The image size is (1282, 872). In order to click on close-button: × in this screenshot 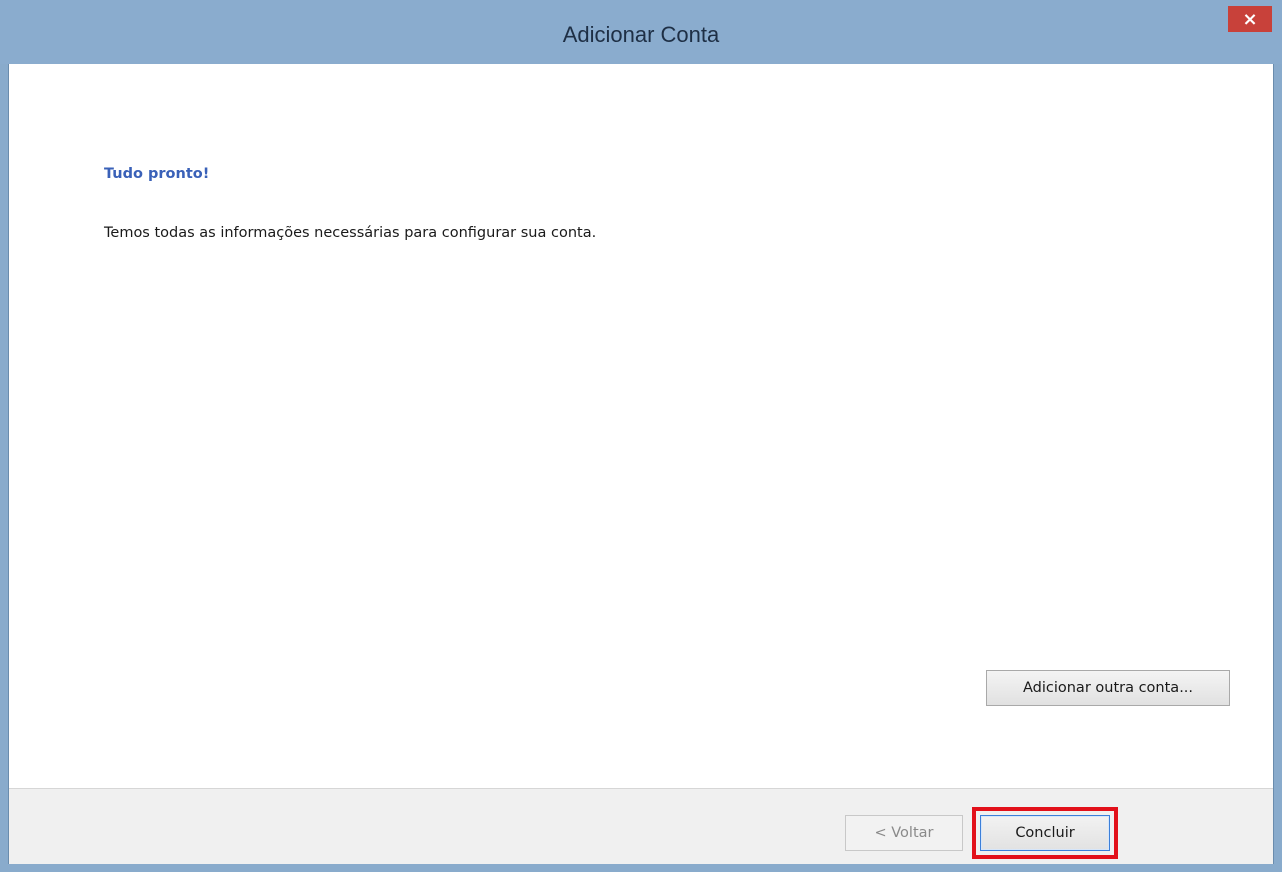, I will do `click(1250, 19)`.